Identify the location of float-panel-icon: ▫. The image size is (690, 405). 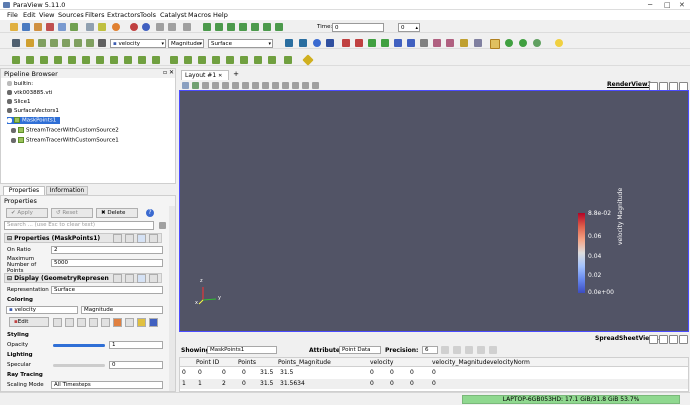
(165, 72).